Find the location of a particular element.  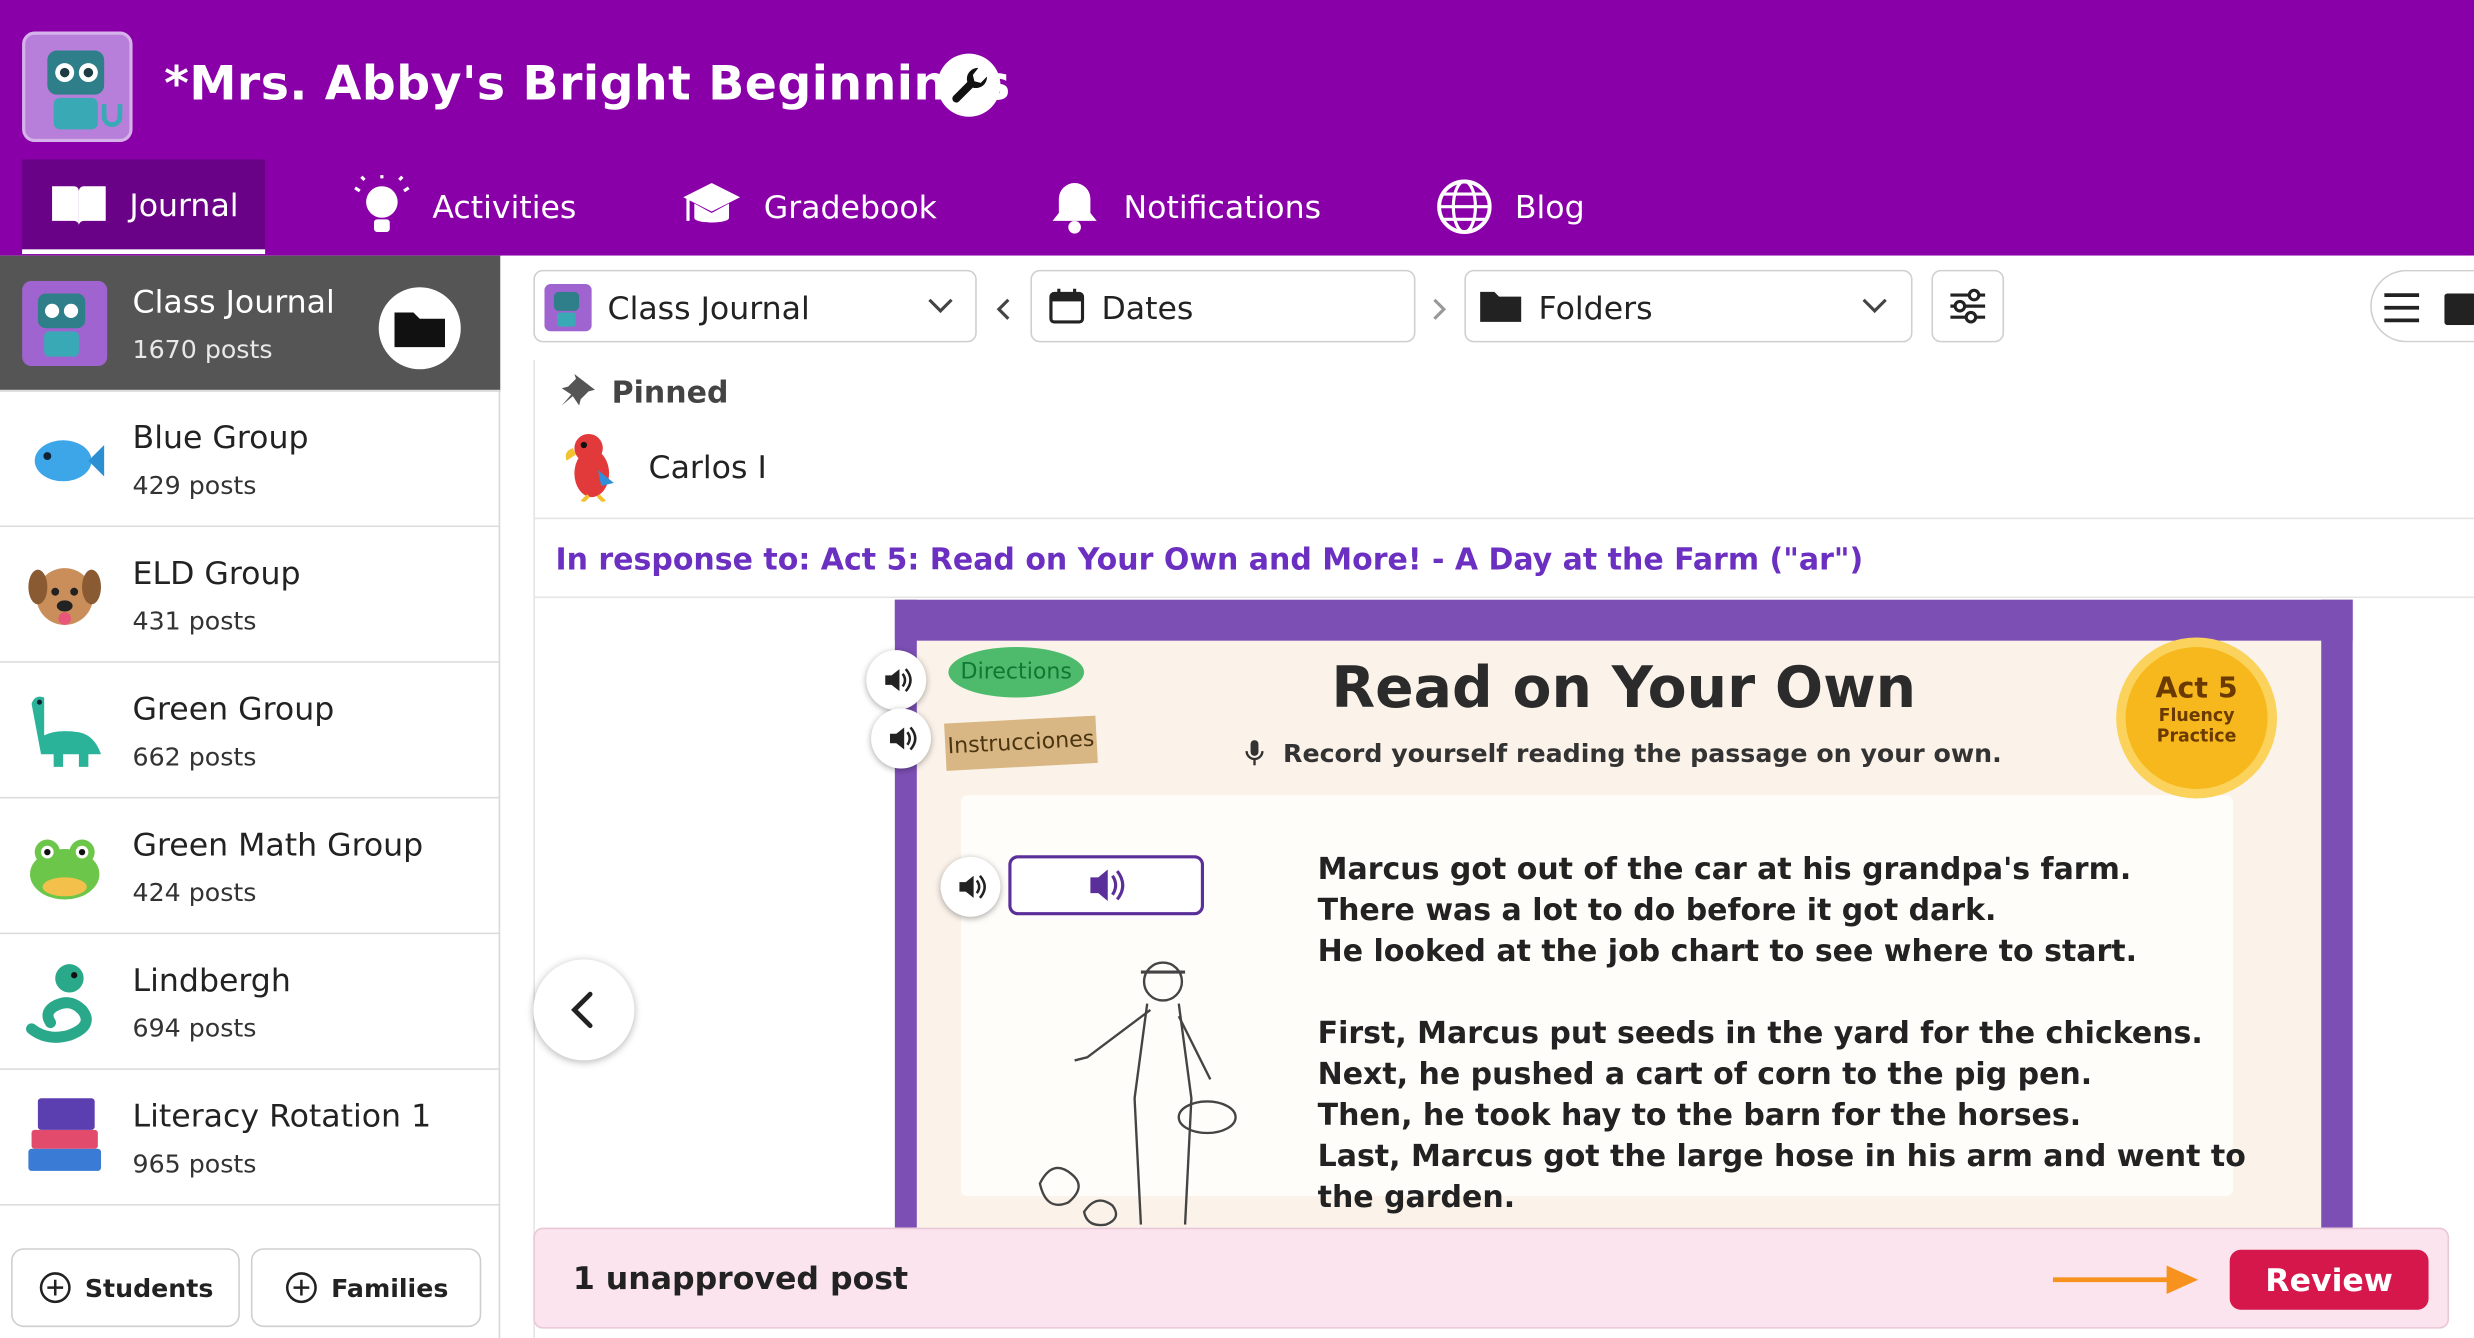

bell-icon is located at coordinates (1074, 208).